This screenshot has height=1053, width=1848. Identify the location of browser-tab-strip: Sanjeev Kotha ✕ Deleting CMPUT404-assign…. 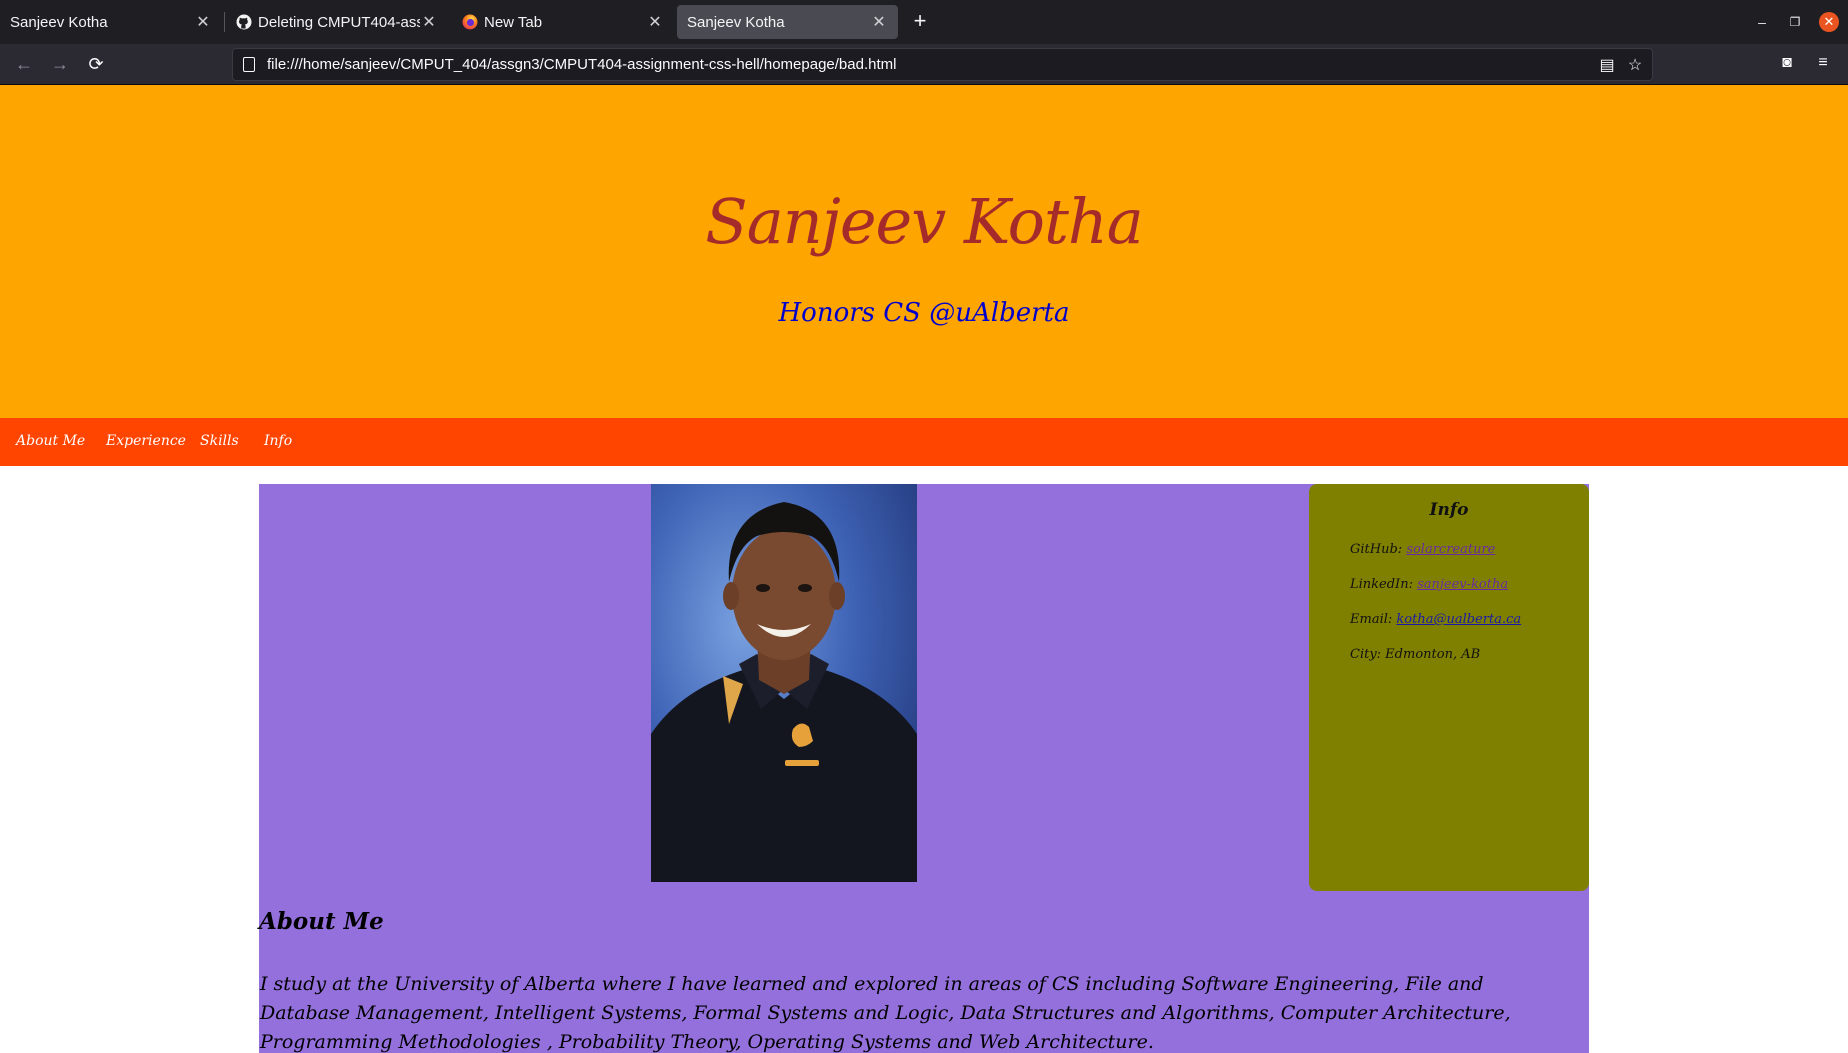
(924, 22).